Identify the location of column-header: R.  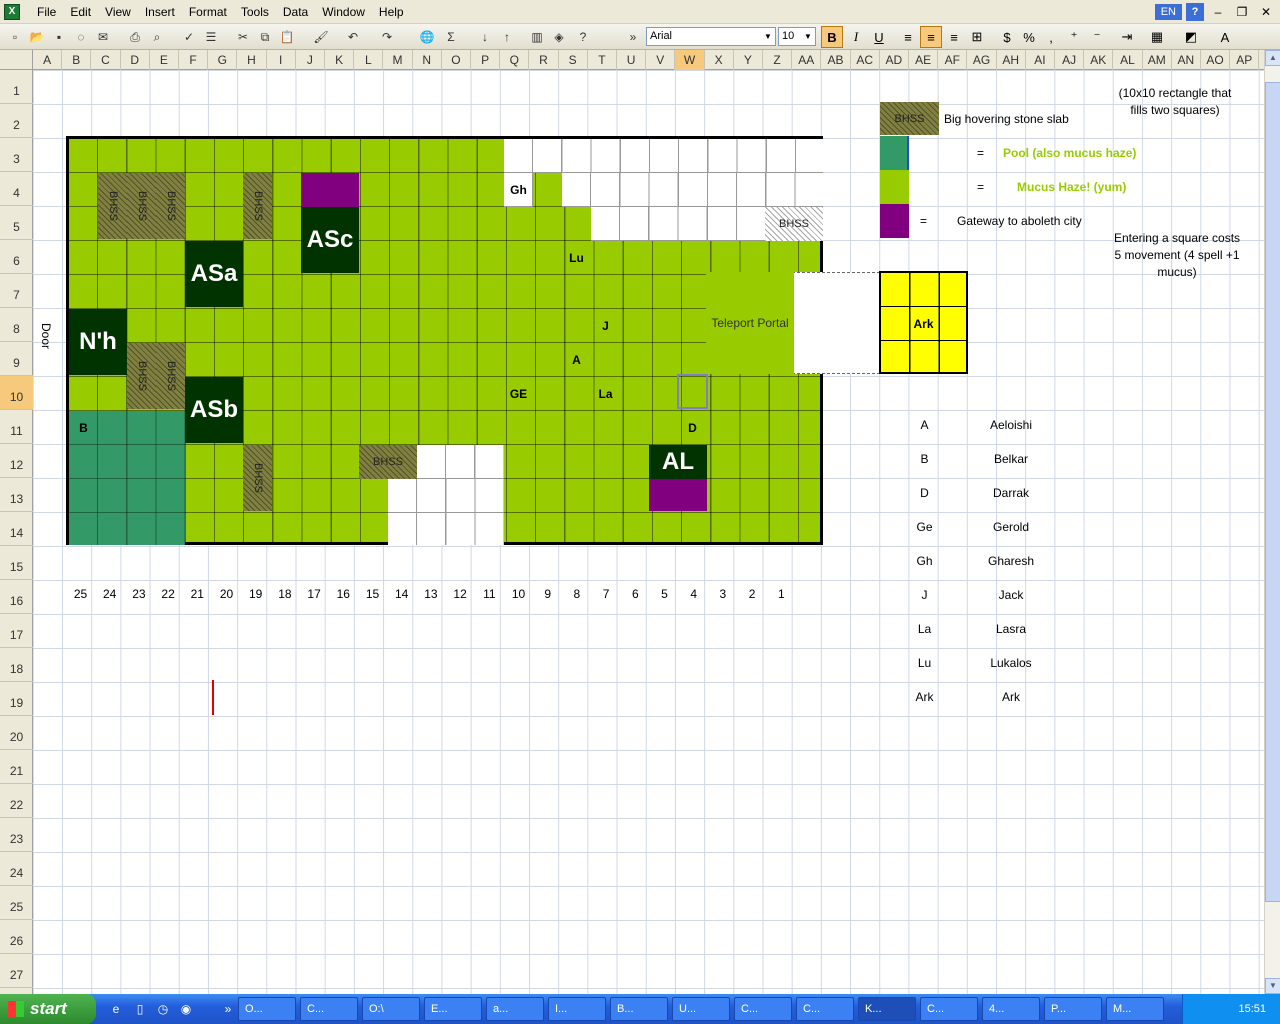
(544, 60).